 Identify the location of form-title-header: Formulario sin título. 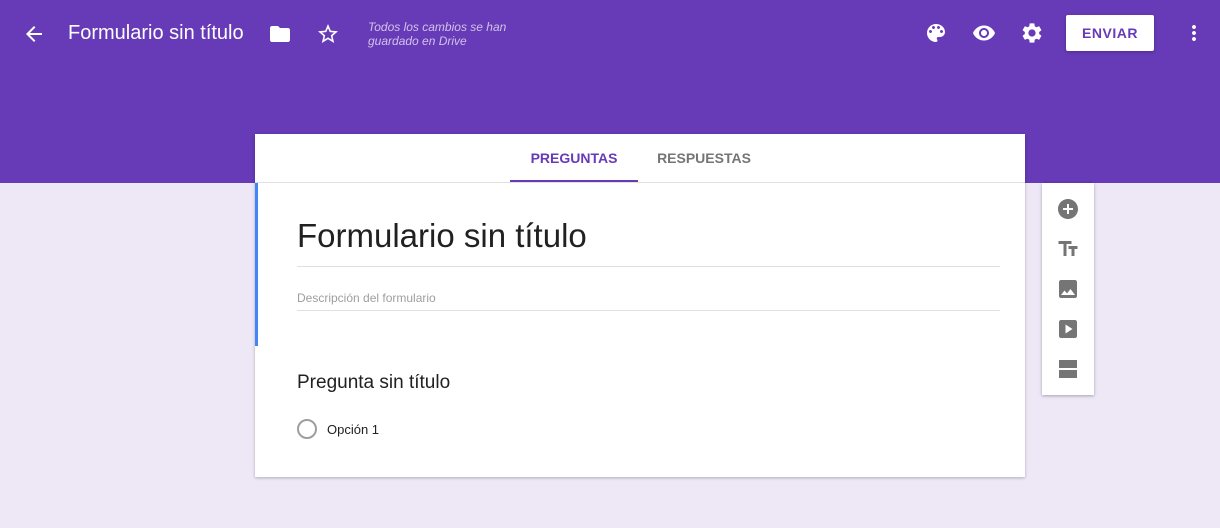
(156, 33).